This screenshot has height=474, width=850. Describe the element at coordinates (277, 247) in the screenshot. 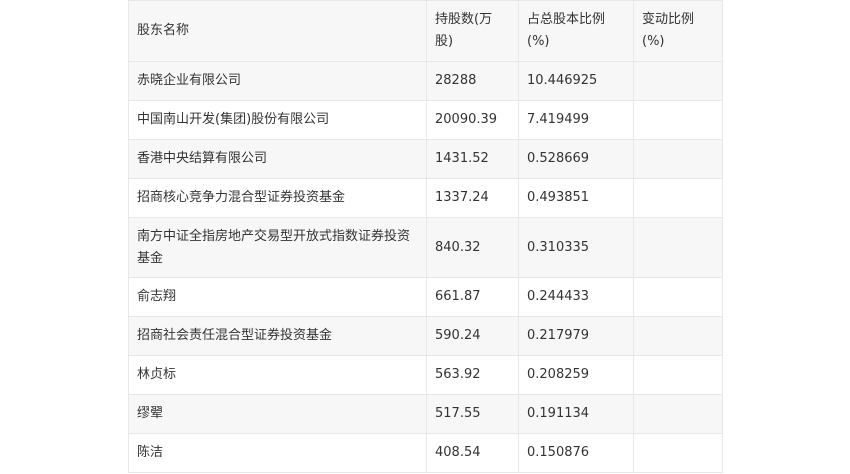

I see `cell-shareholder-name: 南方中证全指房地产交易型开放式指数证券投资基金` at that location.